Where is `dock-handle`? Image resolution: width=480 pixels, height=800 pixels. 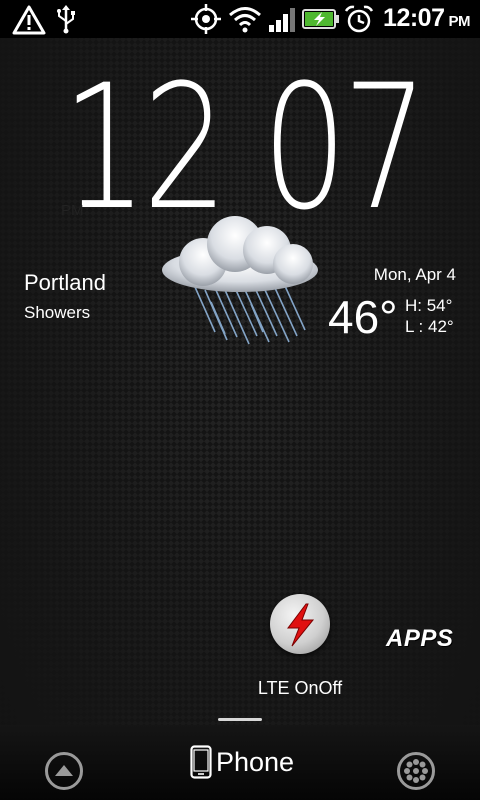 dock-handle is located at coordinates (240, 719).